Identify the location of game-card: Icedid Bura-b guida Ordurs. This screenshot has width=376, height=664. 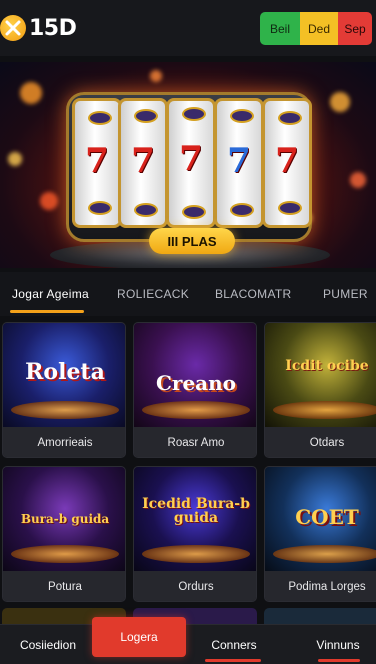
(195, 534).